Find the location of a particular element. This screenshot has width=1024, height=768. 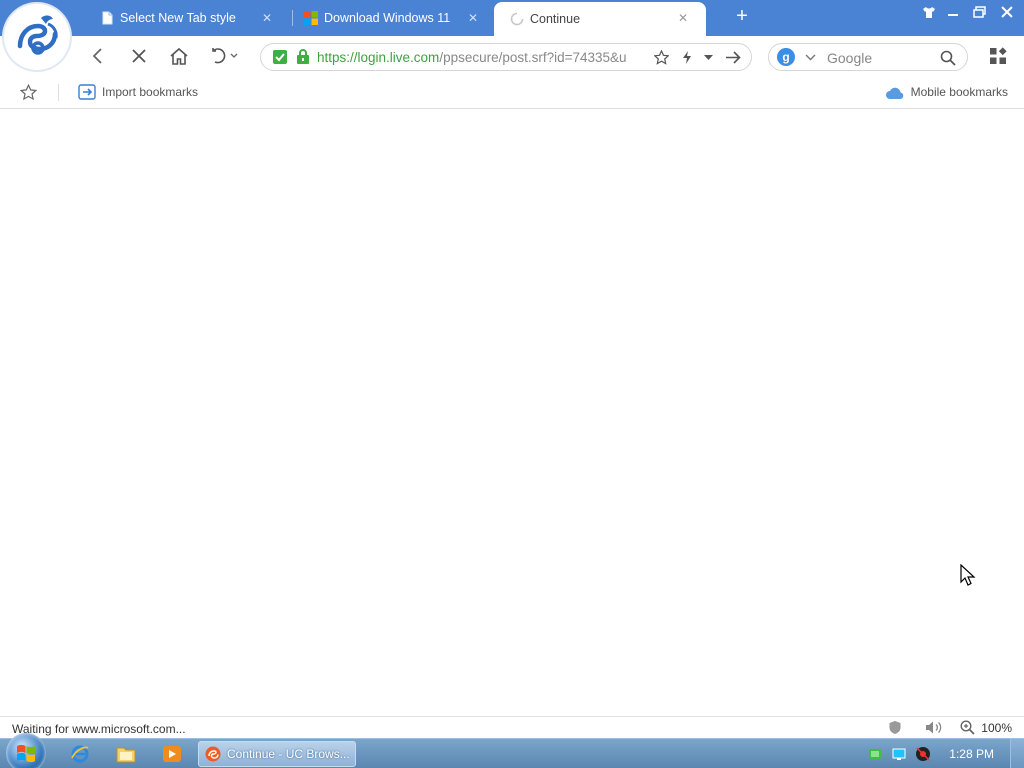

start-button is located at coordinates (26, 750).